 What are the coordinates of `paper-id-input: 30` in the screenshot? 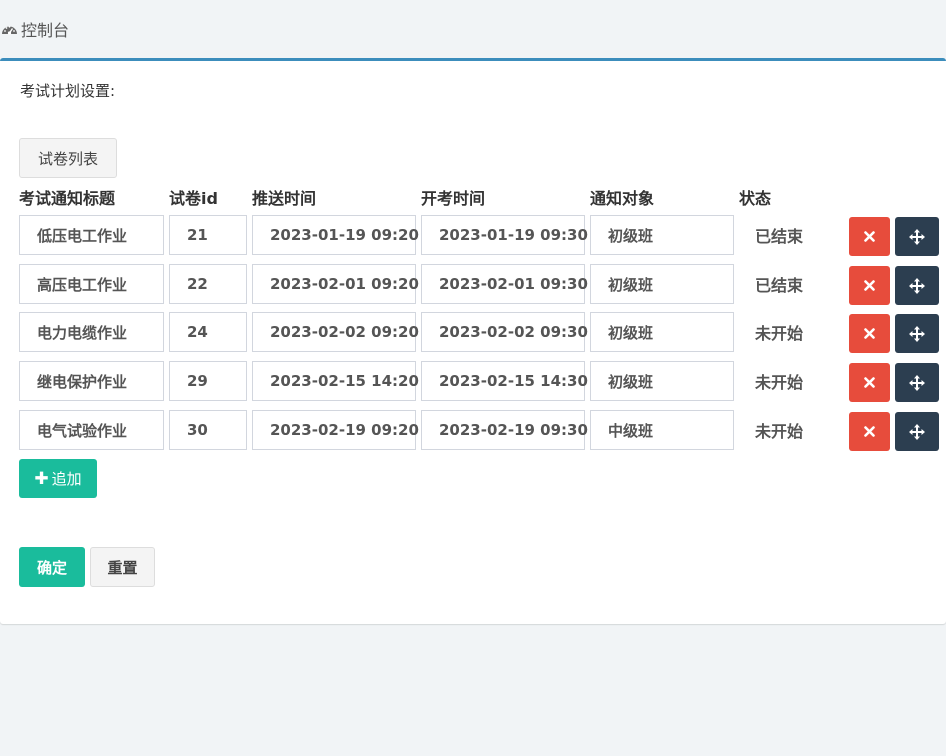 It's located at (208, 430).